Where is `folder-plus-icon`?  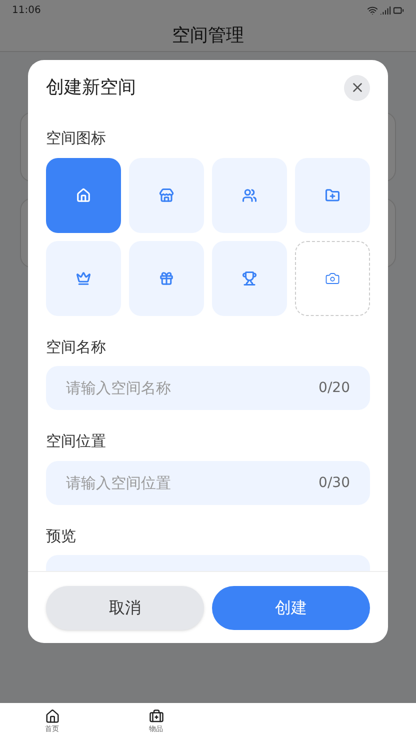 folder-plus-icon is located at coordinates (332, 195).